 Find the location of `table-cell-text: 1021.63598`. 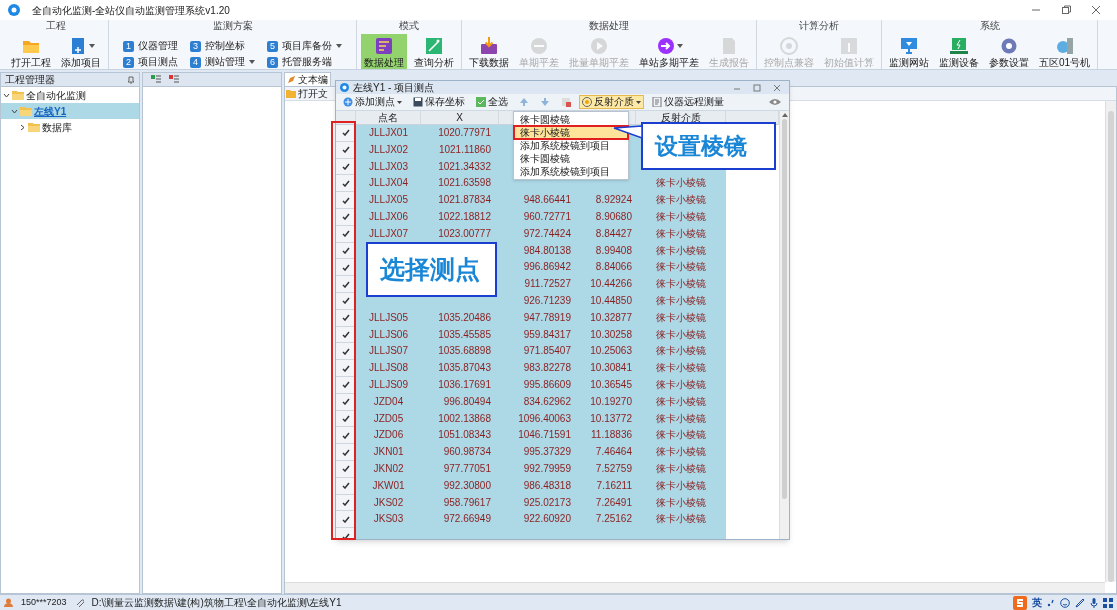

table-cell-text: 1021.63598 is located at coordinates (464, 183).